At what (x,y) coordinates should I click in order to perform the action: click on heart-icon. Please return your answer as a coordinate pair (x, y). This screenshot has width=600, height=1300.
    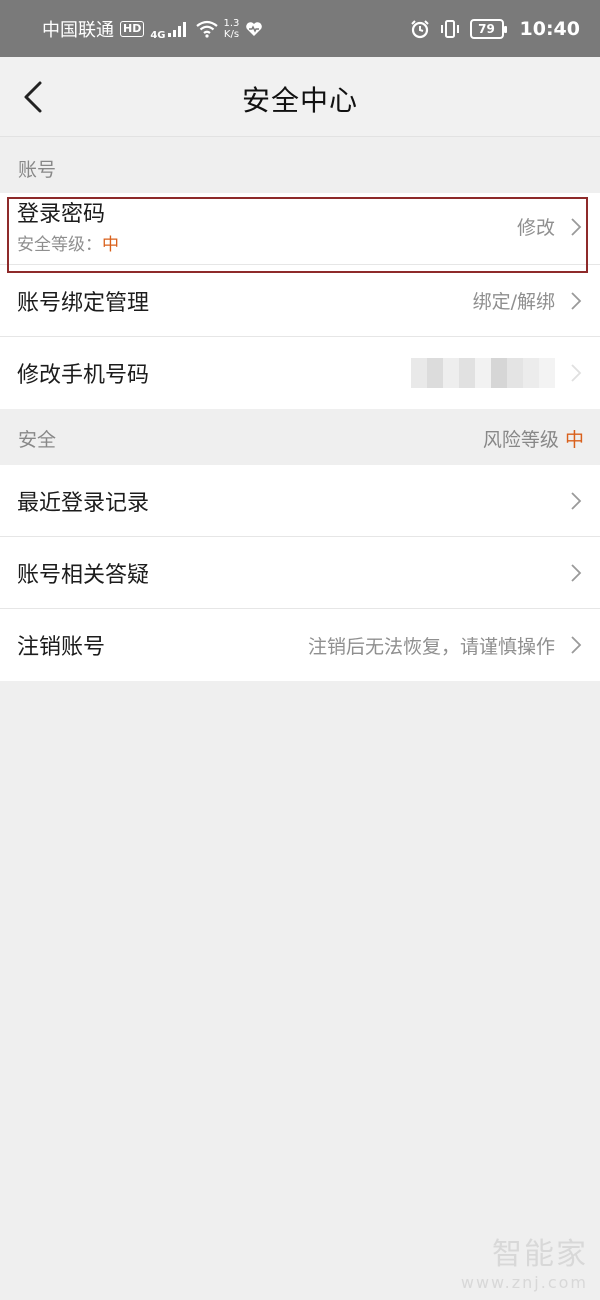
    Looking at the image, I should click on (254, 28).